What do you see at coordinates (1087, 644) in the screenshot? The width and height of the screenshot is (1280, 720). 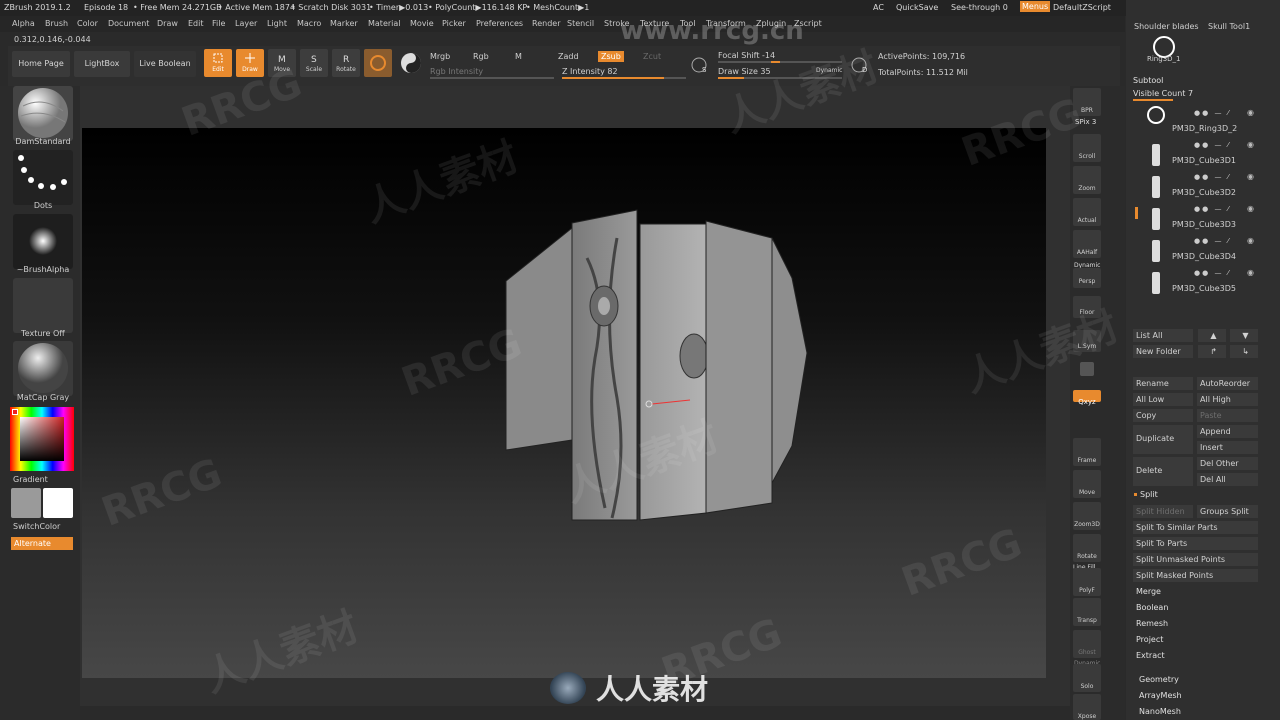 I see `ghost-button: Ghost` at bounding box center [1087, 644].